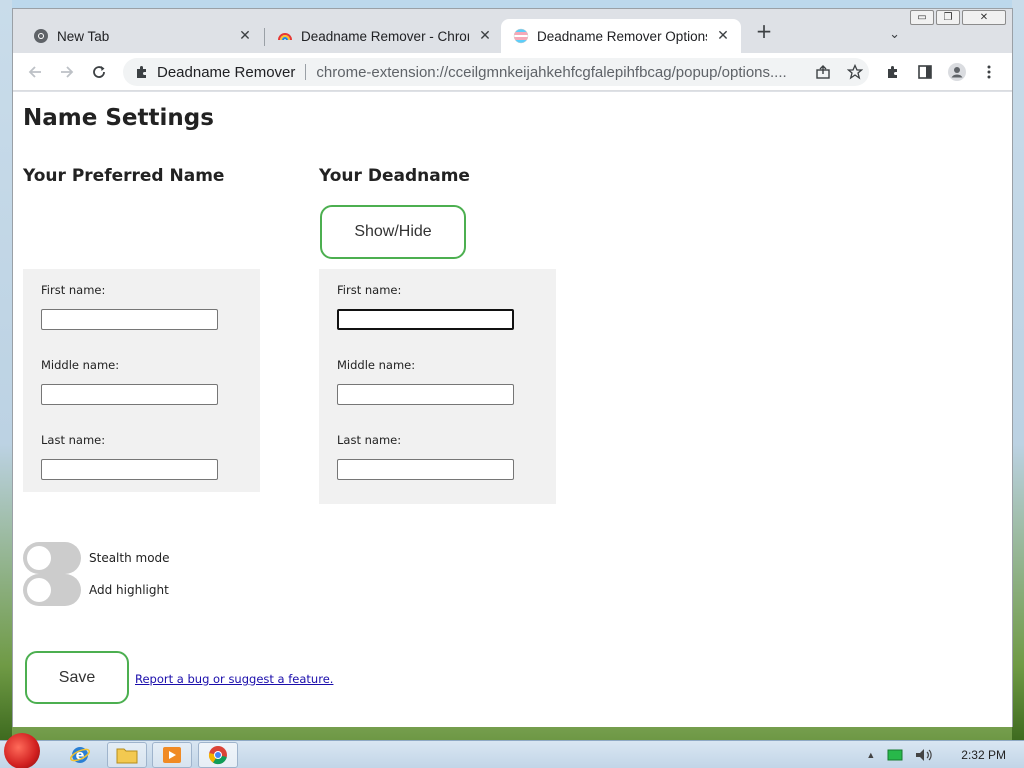 This screenshot has height=768, width=1024. I want to click on taskbar-ie: e, so click(80, 755).